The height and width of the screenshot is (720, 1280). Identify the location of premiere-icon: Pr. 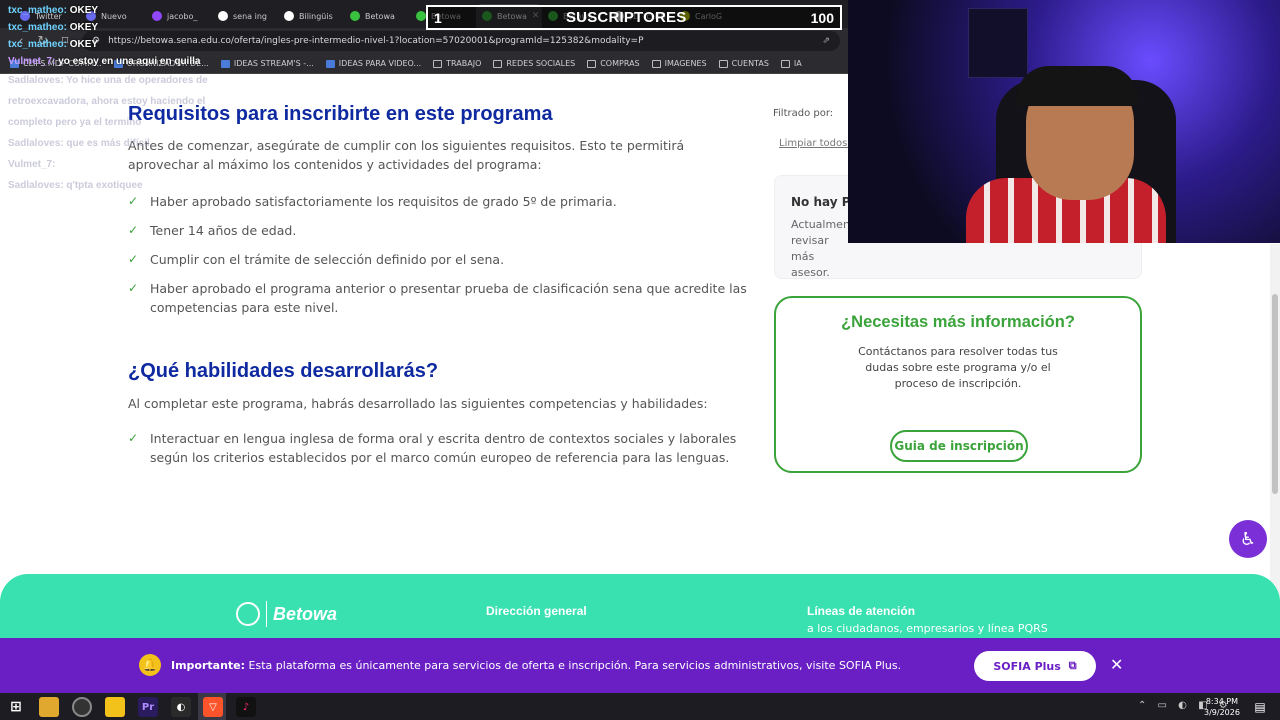
(148, 707).